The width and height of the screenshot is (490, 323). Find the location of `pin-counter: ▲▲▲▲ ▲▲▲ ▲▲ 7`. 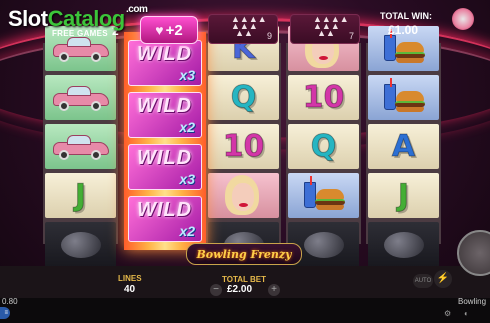

pin-counter: ▲▲▲▲ ▲▲▲ ▲▲ 7 is located at coordinates (325, 29).